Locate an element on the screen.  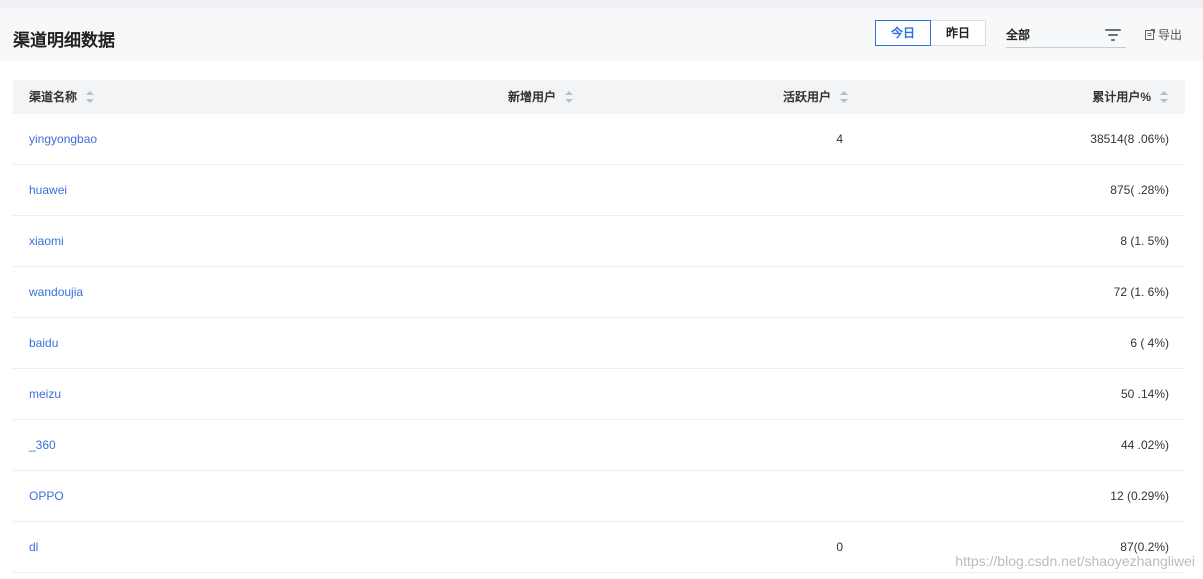
channel-filter-select: 全部 is located at coordinates (1066, 35).